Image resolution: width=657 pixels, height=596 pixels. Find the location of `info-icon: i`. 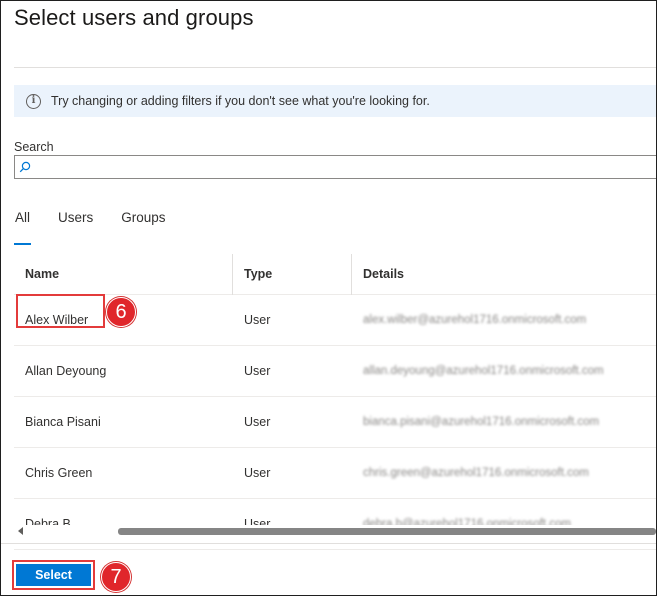

info-icon: i is located at coordinates (33, 101).